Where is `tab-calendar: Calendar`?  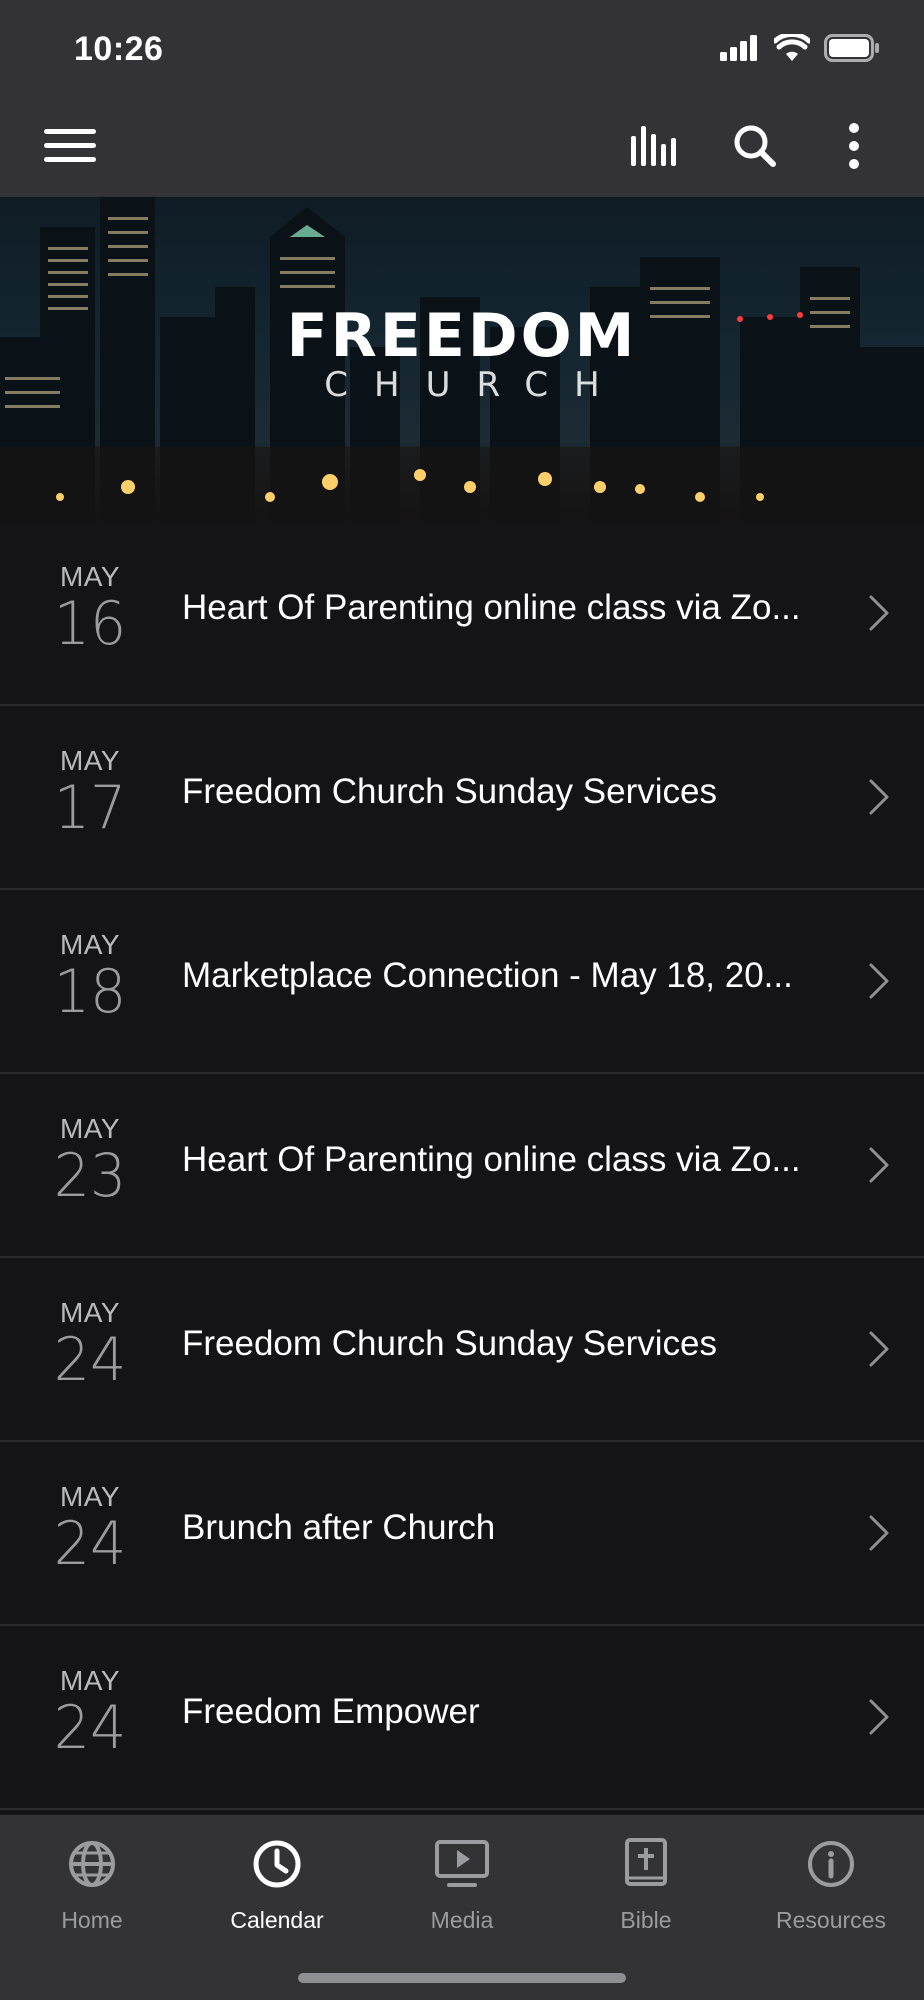
tab-calendar: Calendar is located at coordinates (277, 1883).